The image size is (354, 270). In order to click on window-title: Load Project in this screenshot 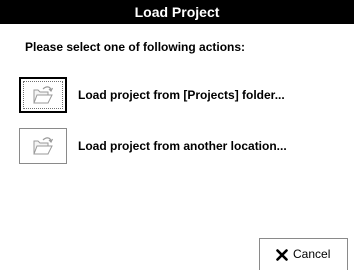, I will do `click(177, 12)`.